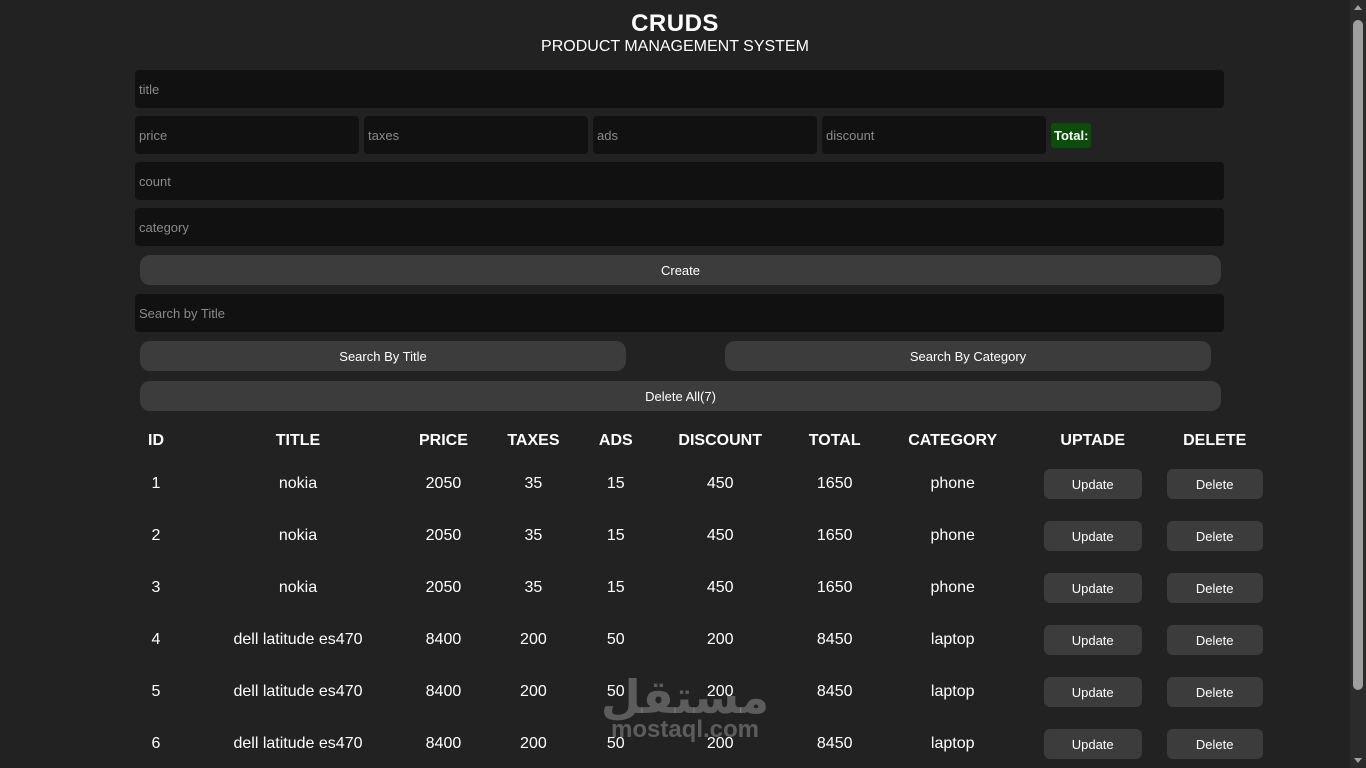 Image resolution: width=1366 pixels, height=768 pixels. I want to click on create-button: Create, so click(680, 270).